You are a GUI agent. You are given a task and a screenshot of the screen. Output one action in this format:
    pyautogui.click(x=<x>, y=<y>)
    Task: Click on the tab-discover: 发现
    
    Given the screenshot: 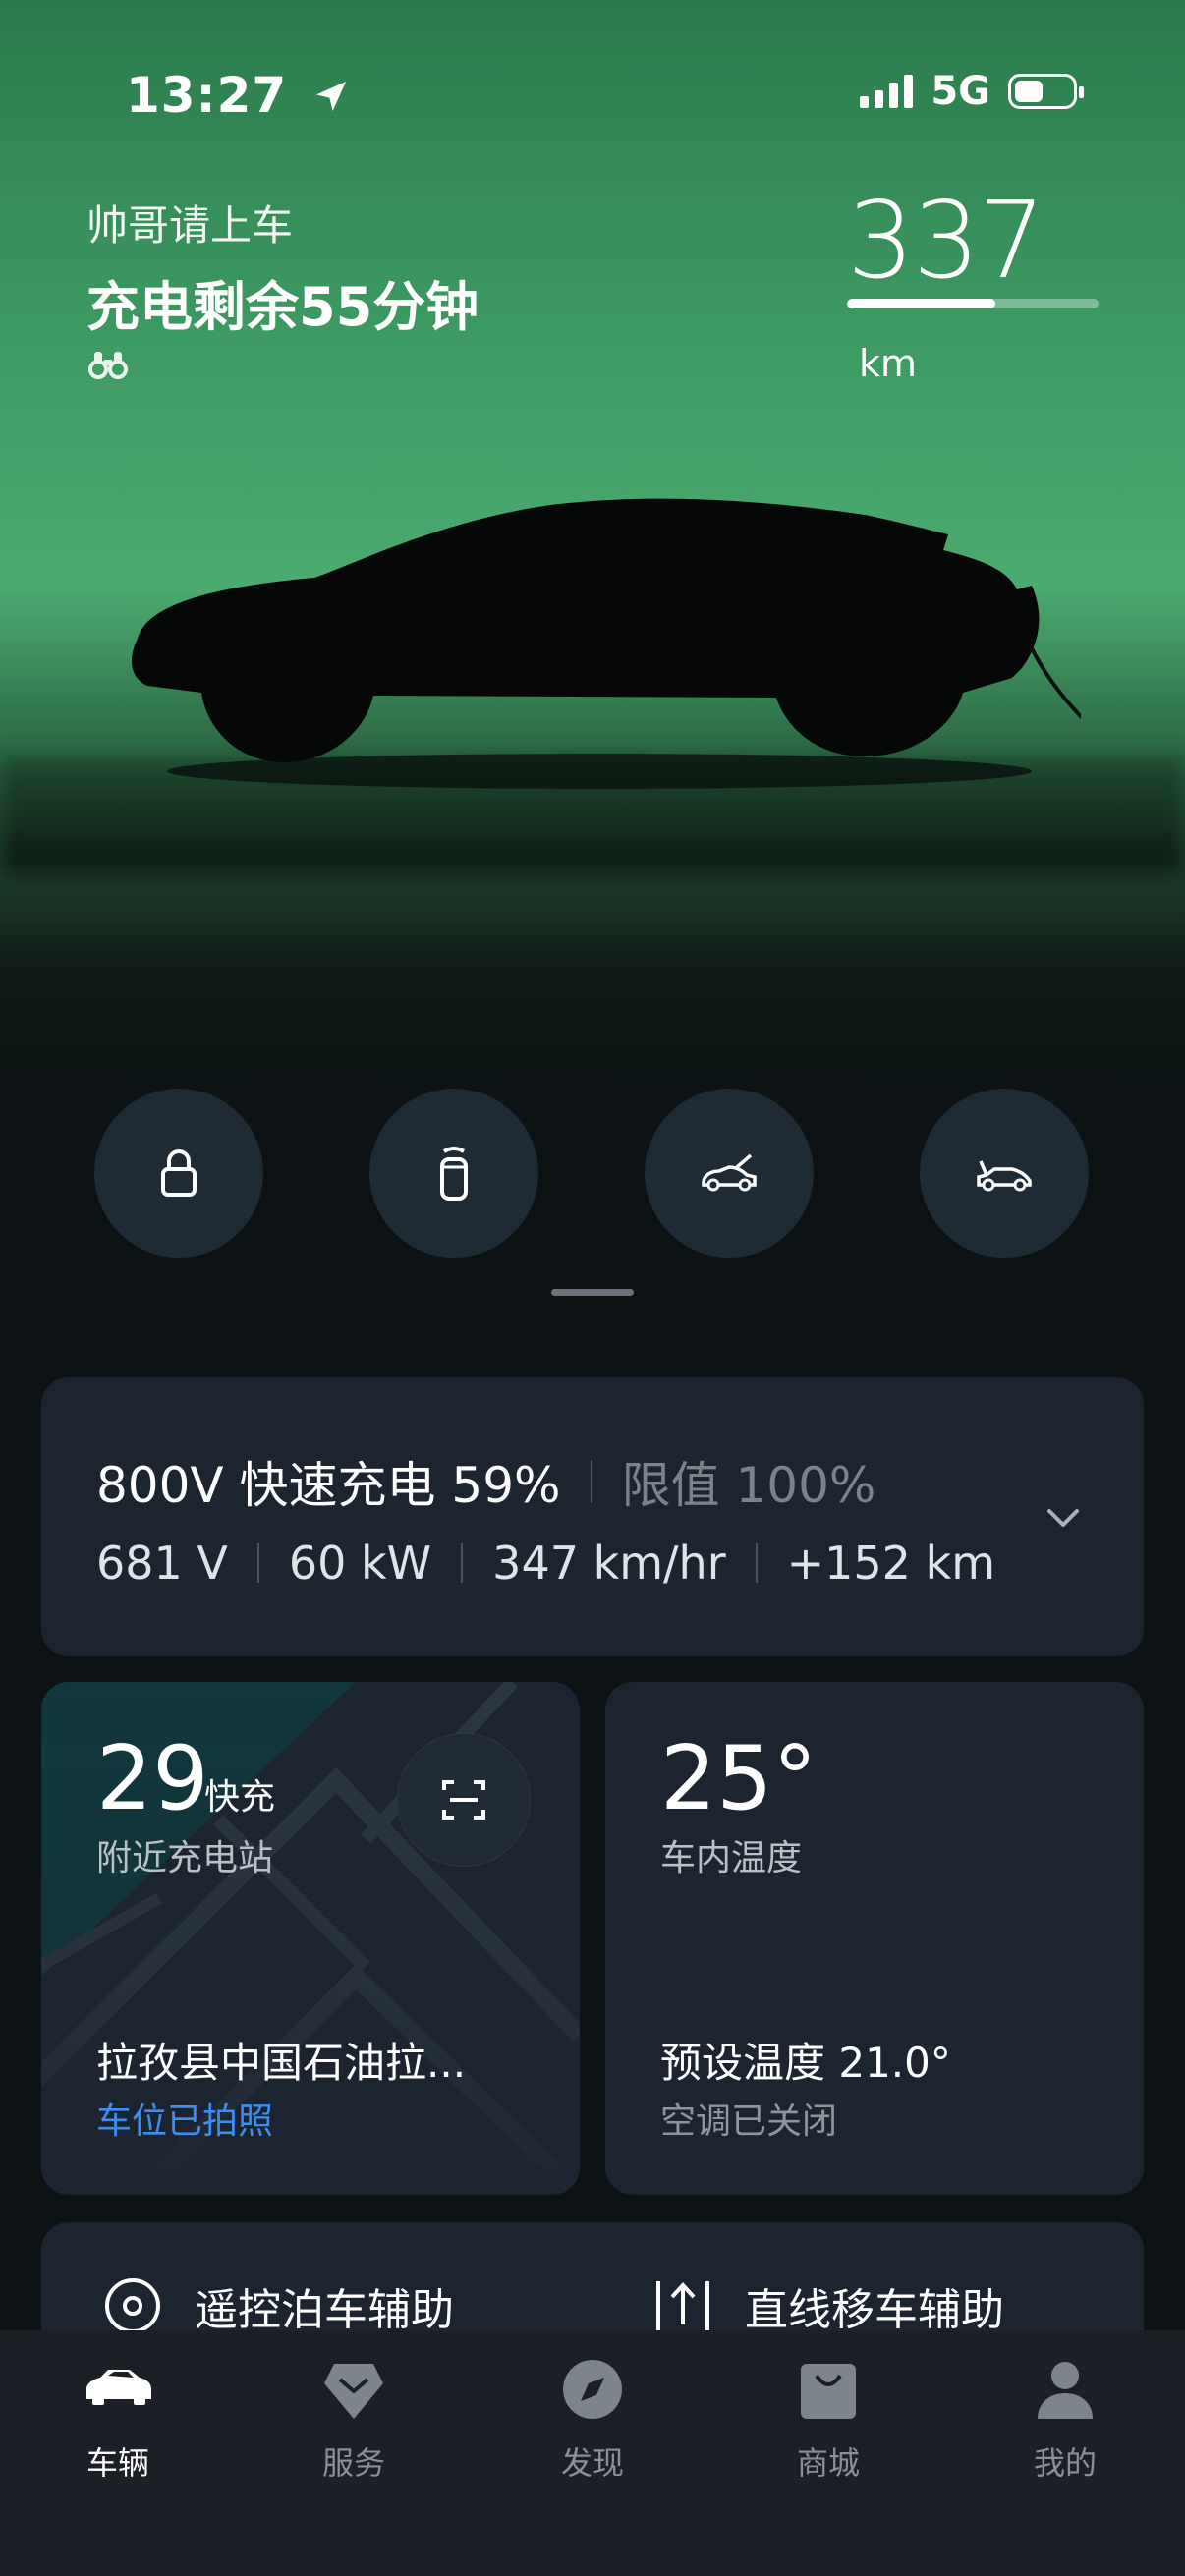 What is the action you would take?
    pyautogui.click(x=592, y=2417)
    